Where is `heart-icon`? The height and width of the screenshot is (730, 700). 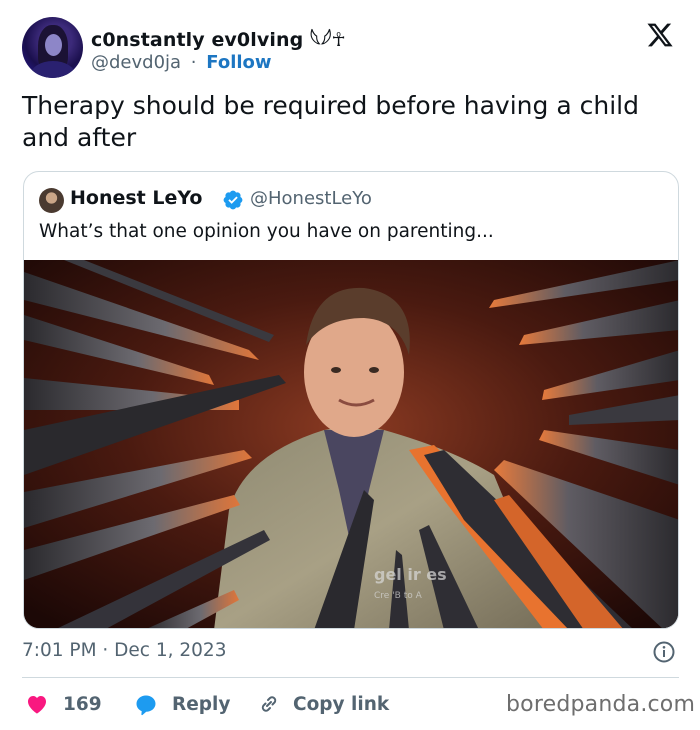 heart-icon is located at coordinates (37, 705).